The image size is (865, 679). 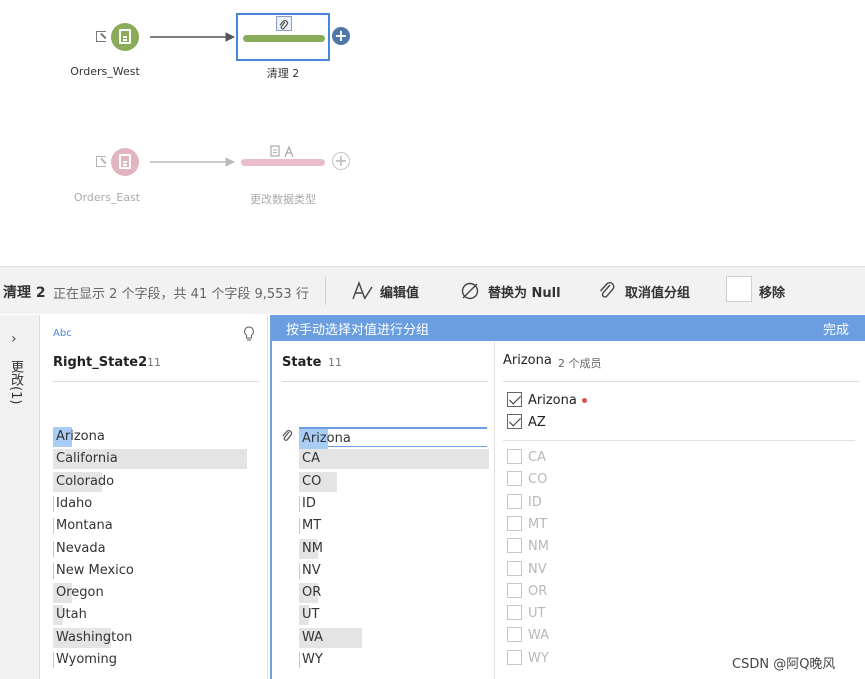 I want to click on value-row: NV, so click(x=394, y=571).